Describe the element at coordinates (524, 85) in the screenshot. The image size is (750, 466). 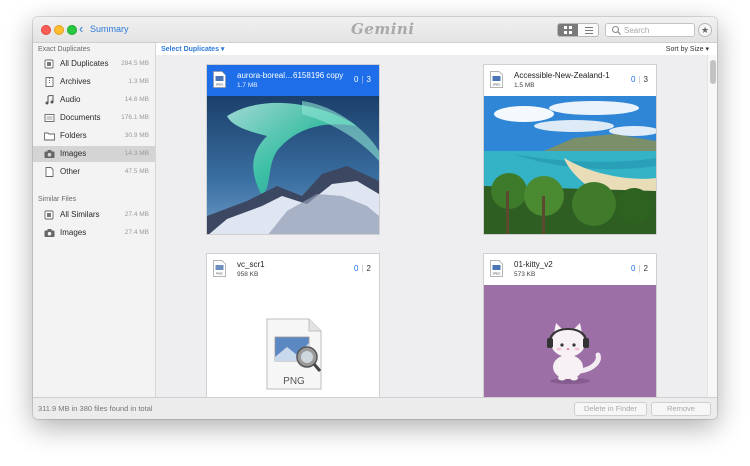
I see `card-file-size: 1.5 MB` at that location.